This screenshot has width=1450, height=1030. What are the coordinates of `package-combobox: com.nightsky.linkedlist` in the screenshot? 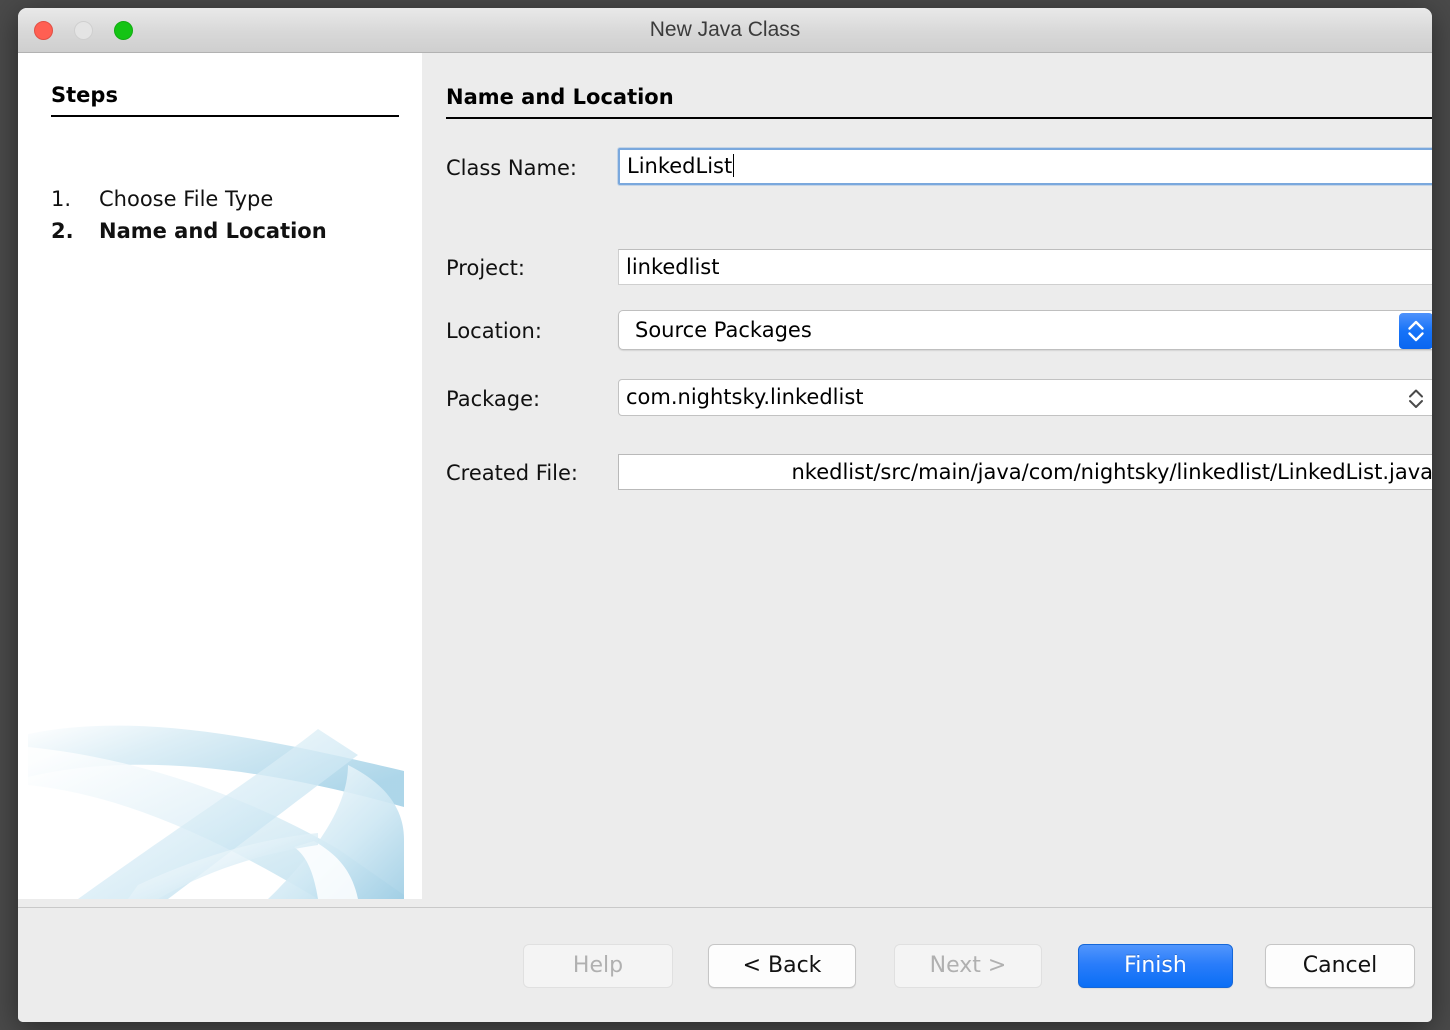 It's located at (1025, 397).